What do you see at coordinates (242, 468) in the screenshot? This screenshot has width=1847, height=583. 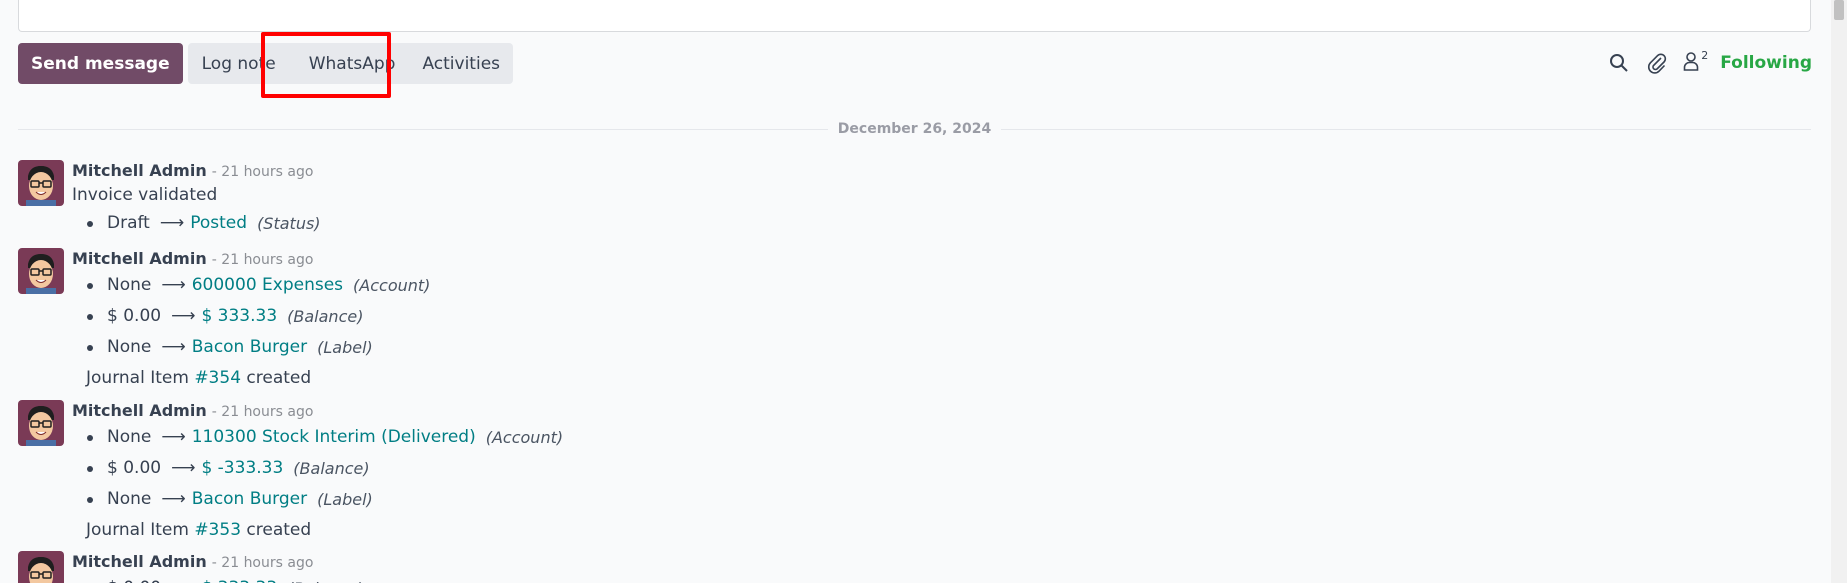 I see `tracking-new-value: $ -333.33` at bounding box center [242, 468].